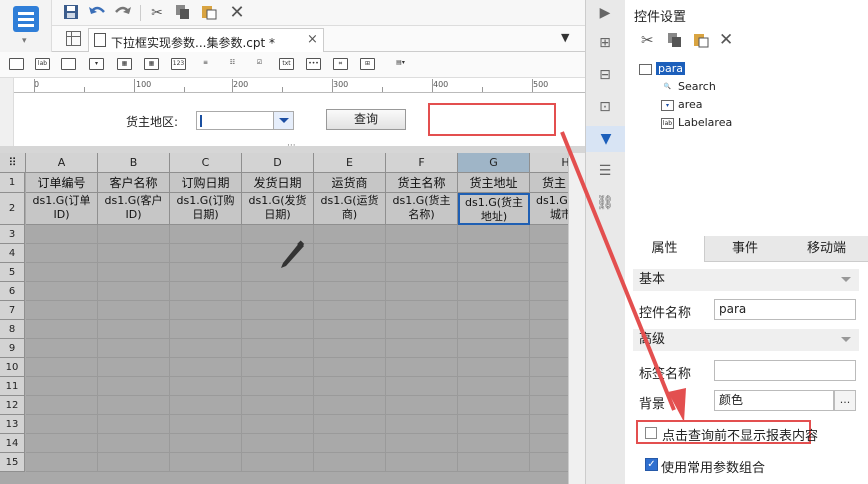  What do you see at coordinates (278, 163) in the screenshot?
I see `column-header: D` at bounding box center [278, 163].